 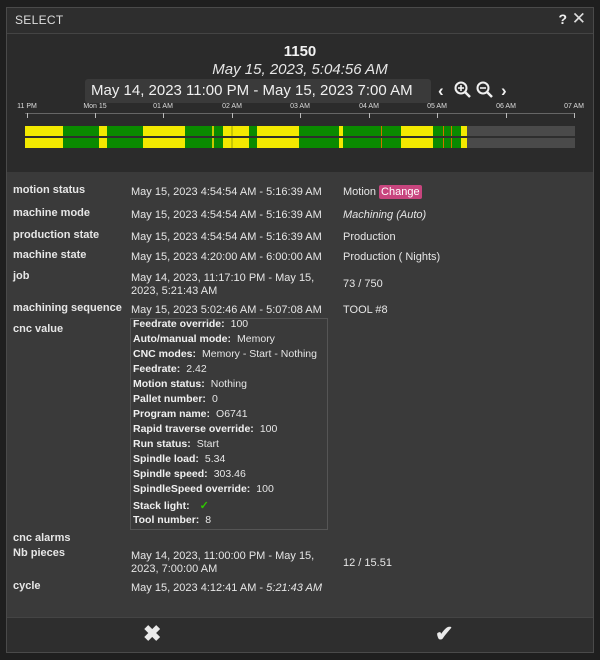 I want to click on detail-extra: 73 / 750, so click(x=363, y=284).